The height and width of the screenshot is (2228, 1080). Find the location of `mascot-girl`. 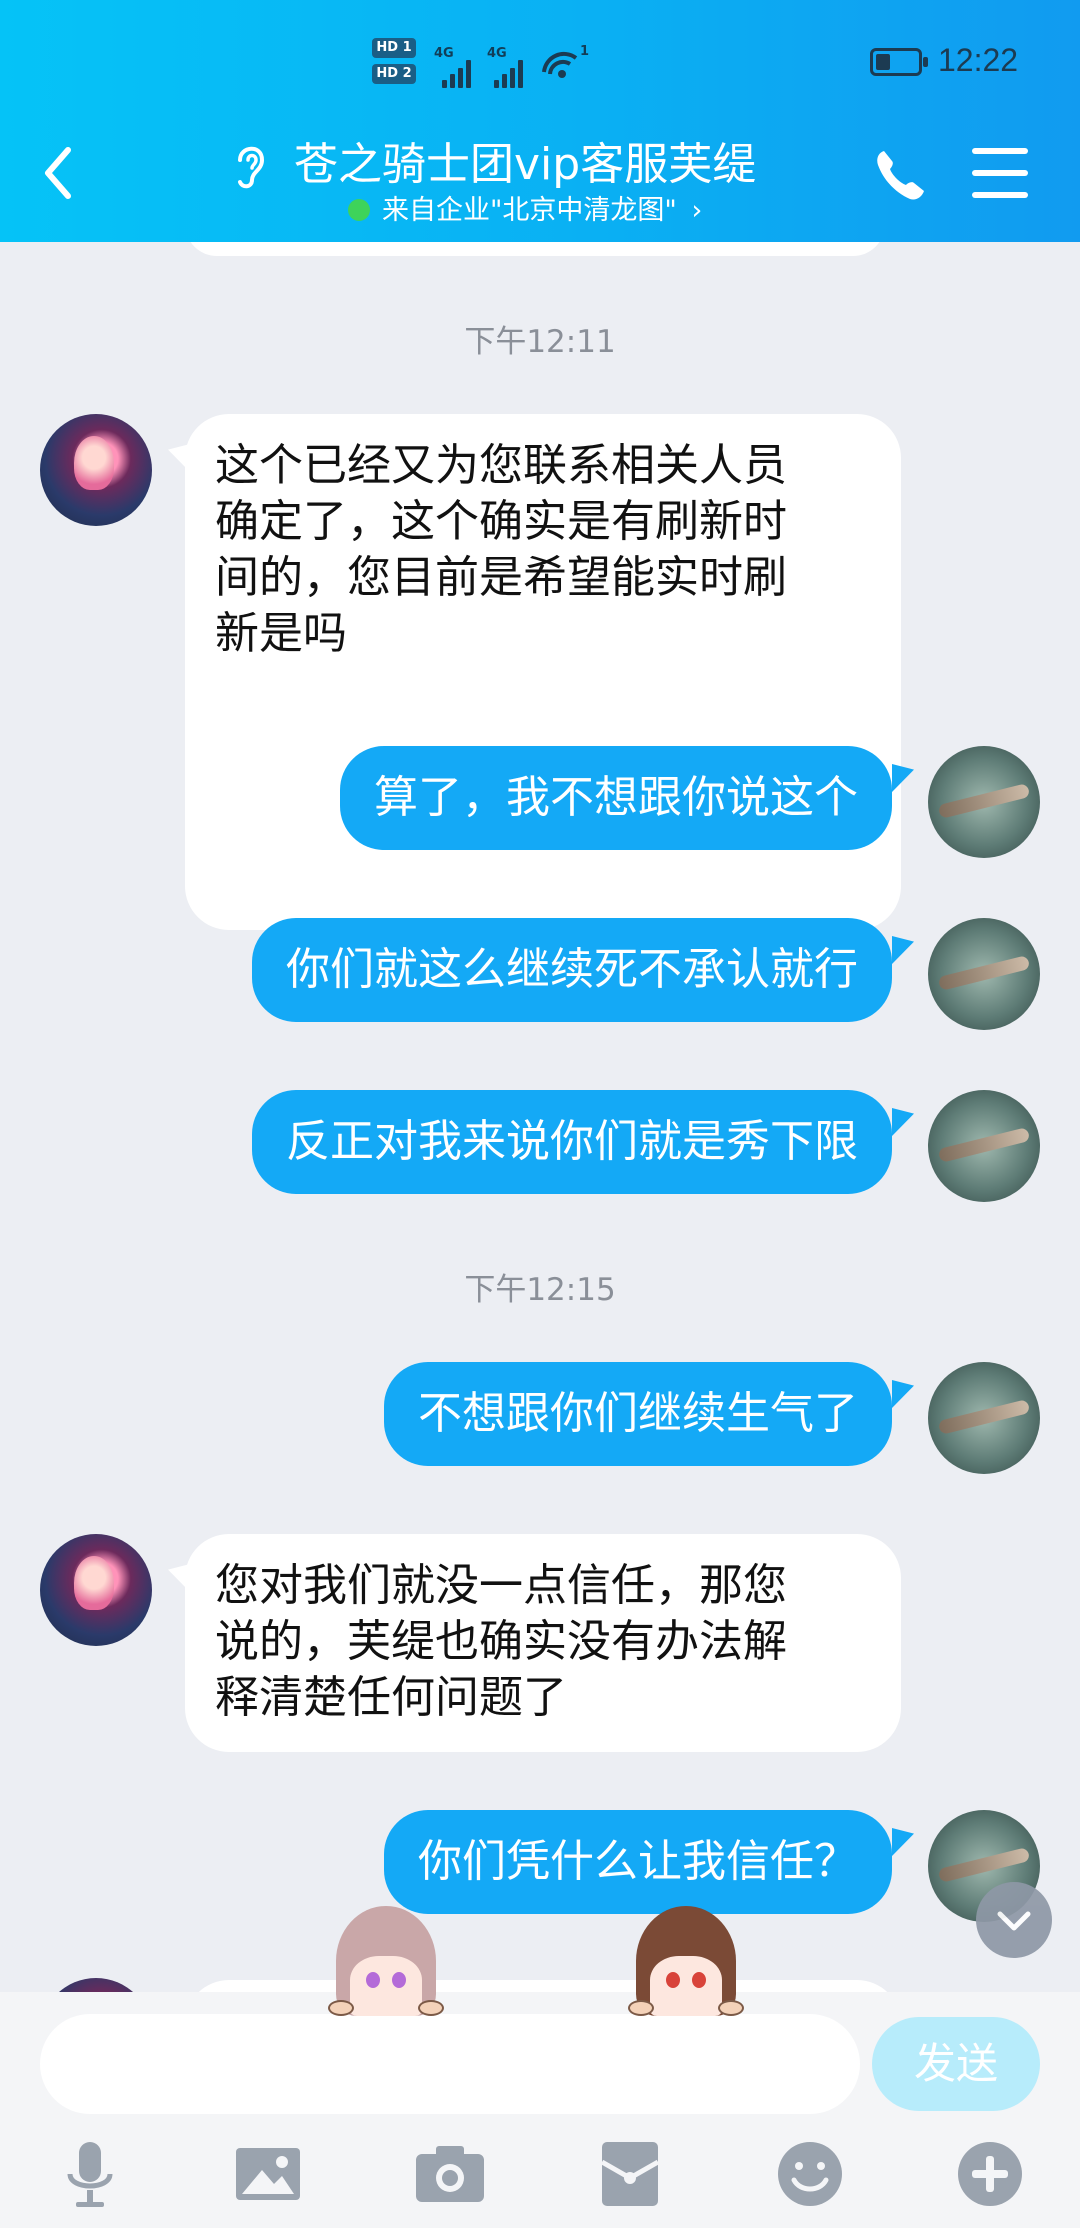

mascot-girl is located at coordinates (386, 1961).